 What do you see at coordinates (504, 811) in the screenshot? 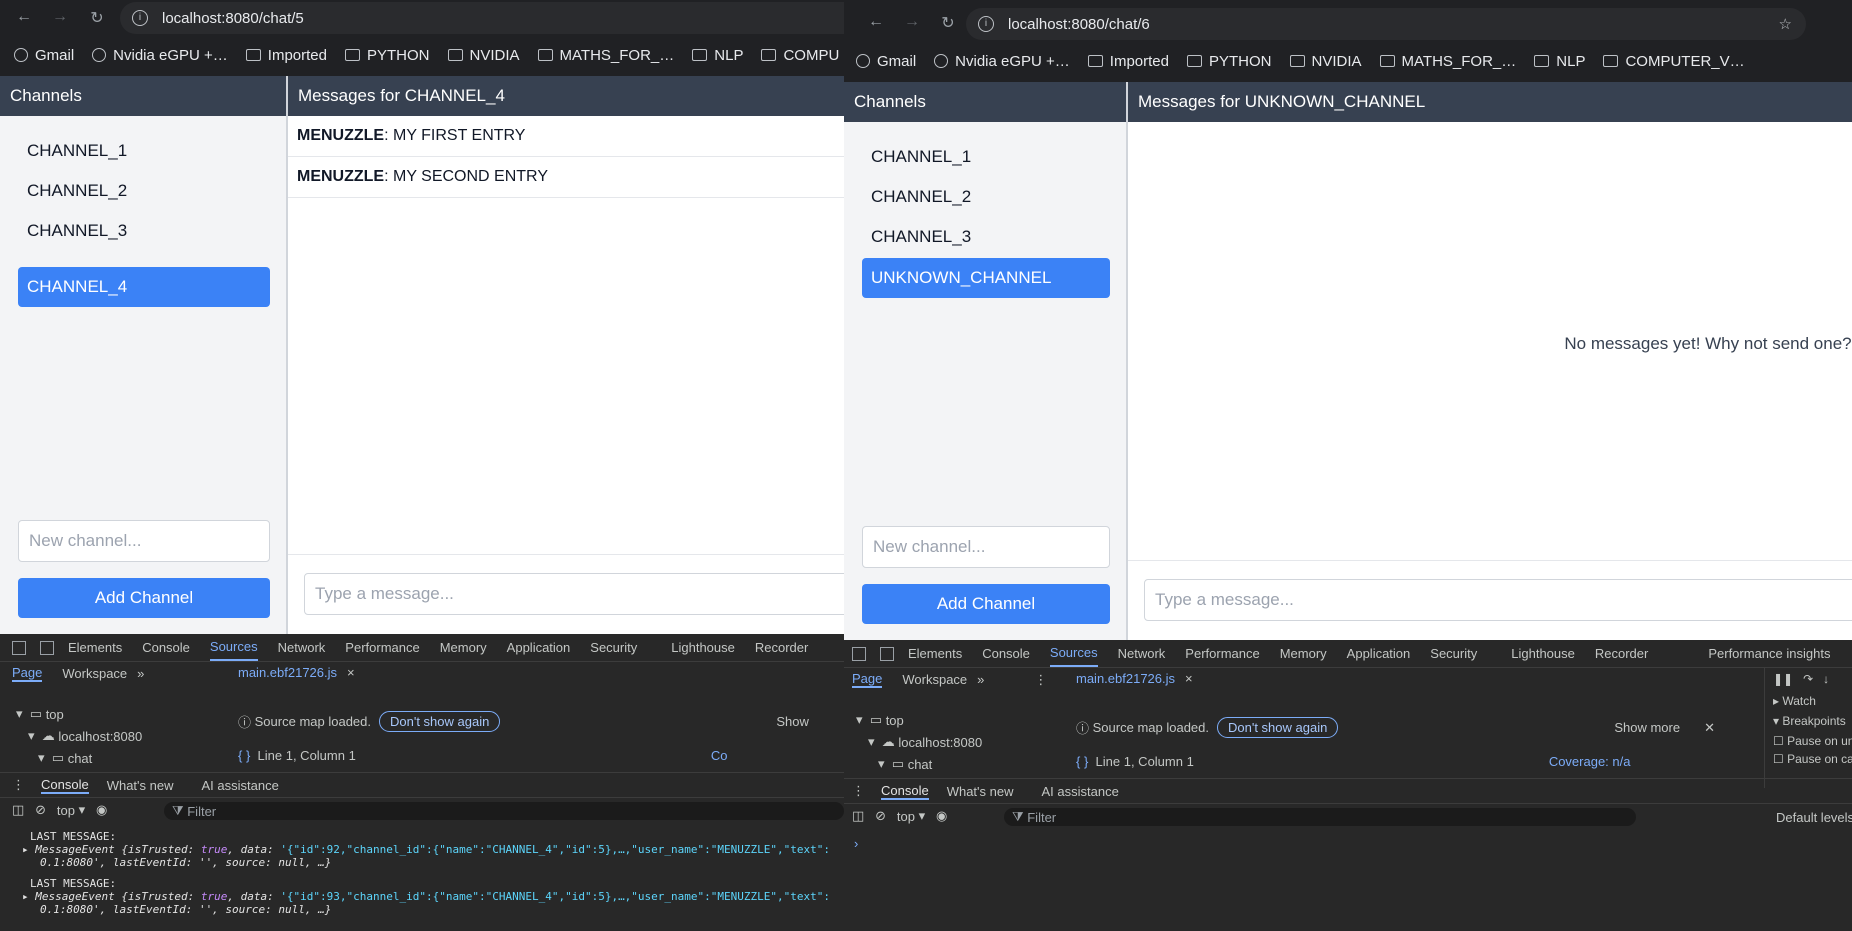
I see `console-filter: ⧩ Filter` at bounding box center [504, 811].